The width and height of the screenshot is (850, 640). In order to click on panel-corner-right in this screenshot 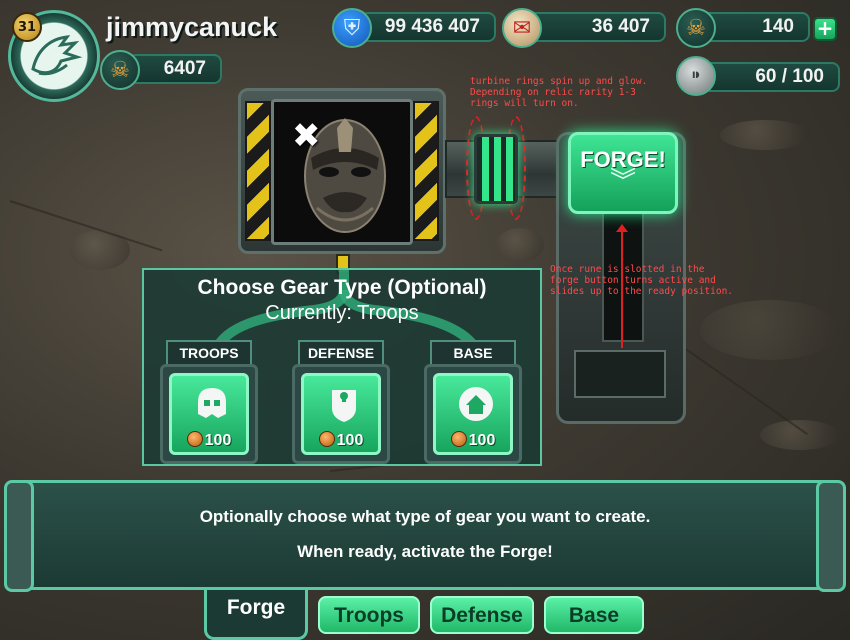, I will do `click(831, 536)`.